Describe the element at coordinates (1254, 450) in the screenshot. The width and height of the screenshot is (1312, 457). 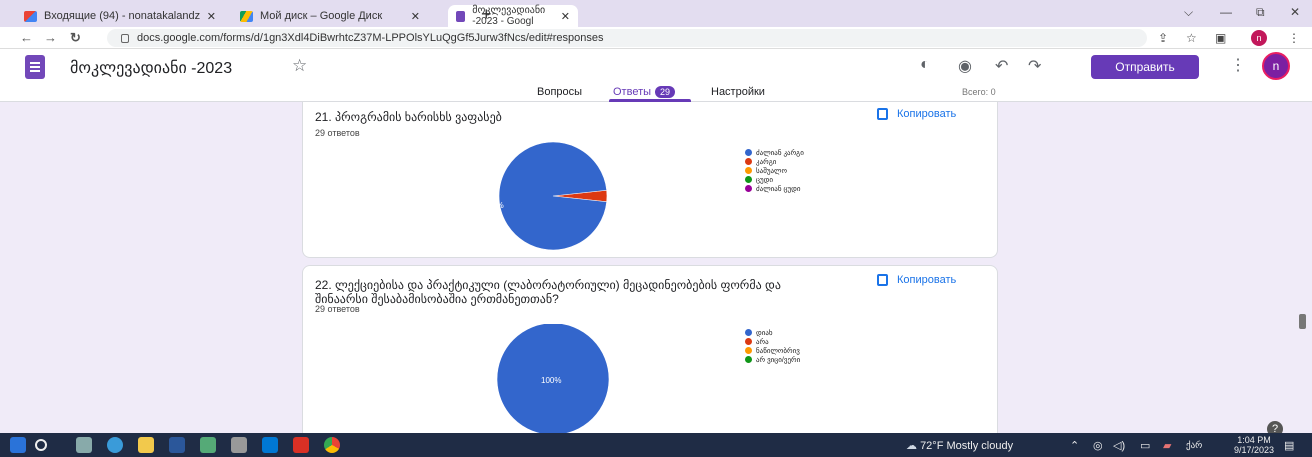
I see `clock-date: 9/17/2023` at that location.